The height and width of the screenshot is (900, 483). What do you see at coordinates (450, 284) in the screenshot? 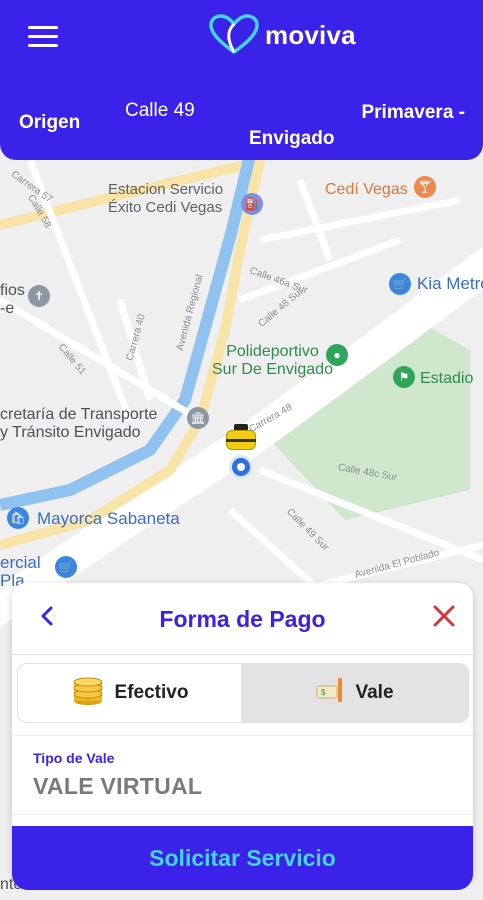
I see `map-place-kia: Kia Metro` at bounding box center [450, 284].